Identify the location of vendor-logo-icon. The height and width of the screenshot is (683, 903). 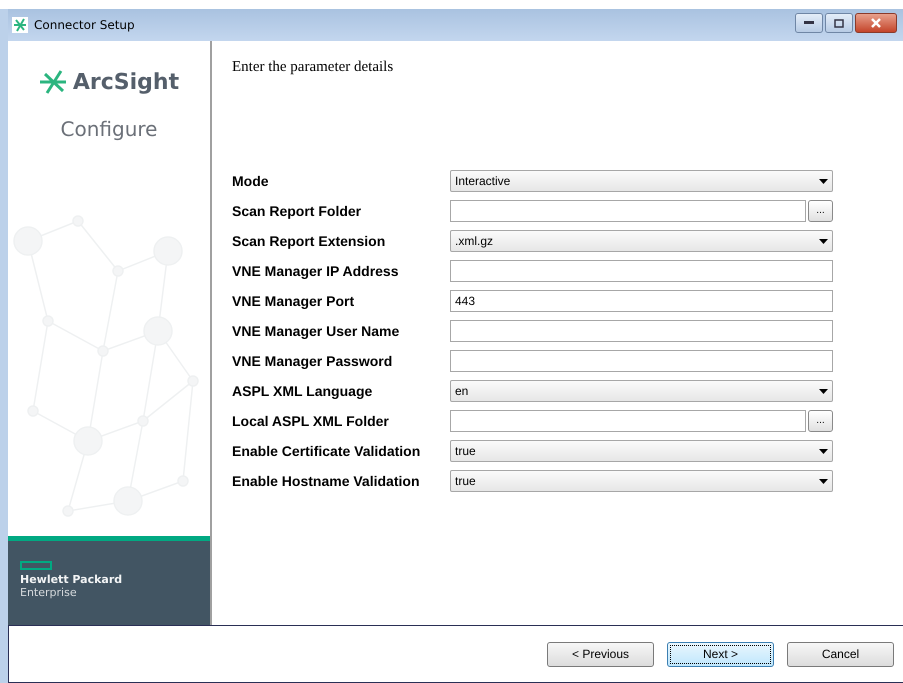
(36, 565).